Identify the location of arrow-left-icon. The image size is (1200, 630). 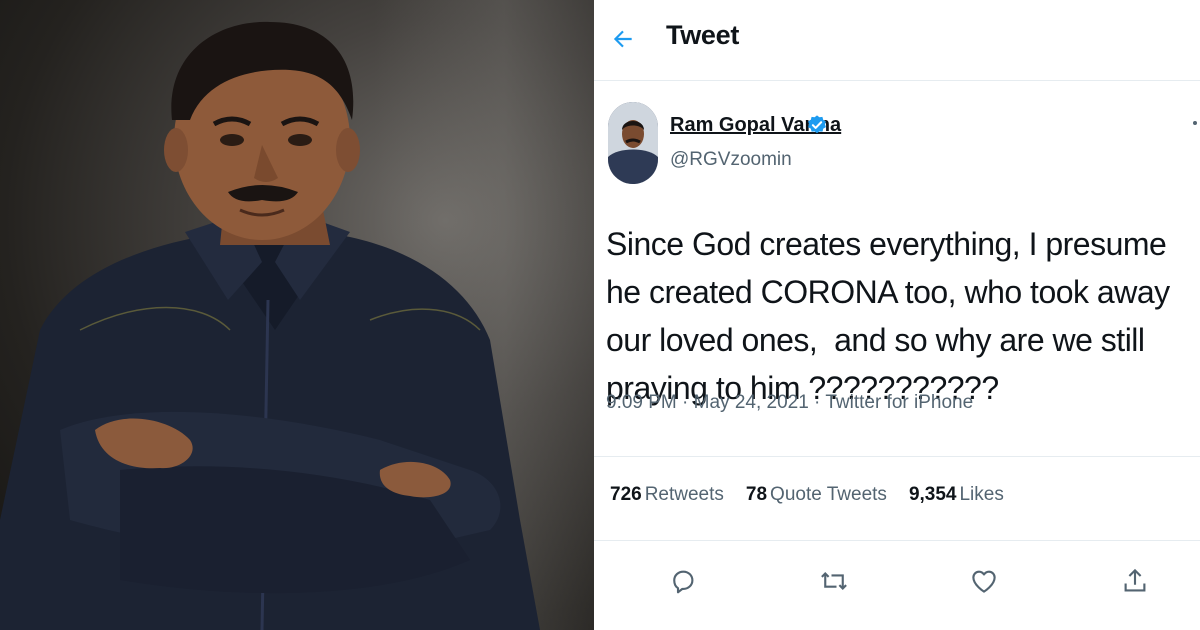
(623, 39).